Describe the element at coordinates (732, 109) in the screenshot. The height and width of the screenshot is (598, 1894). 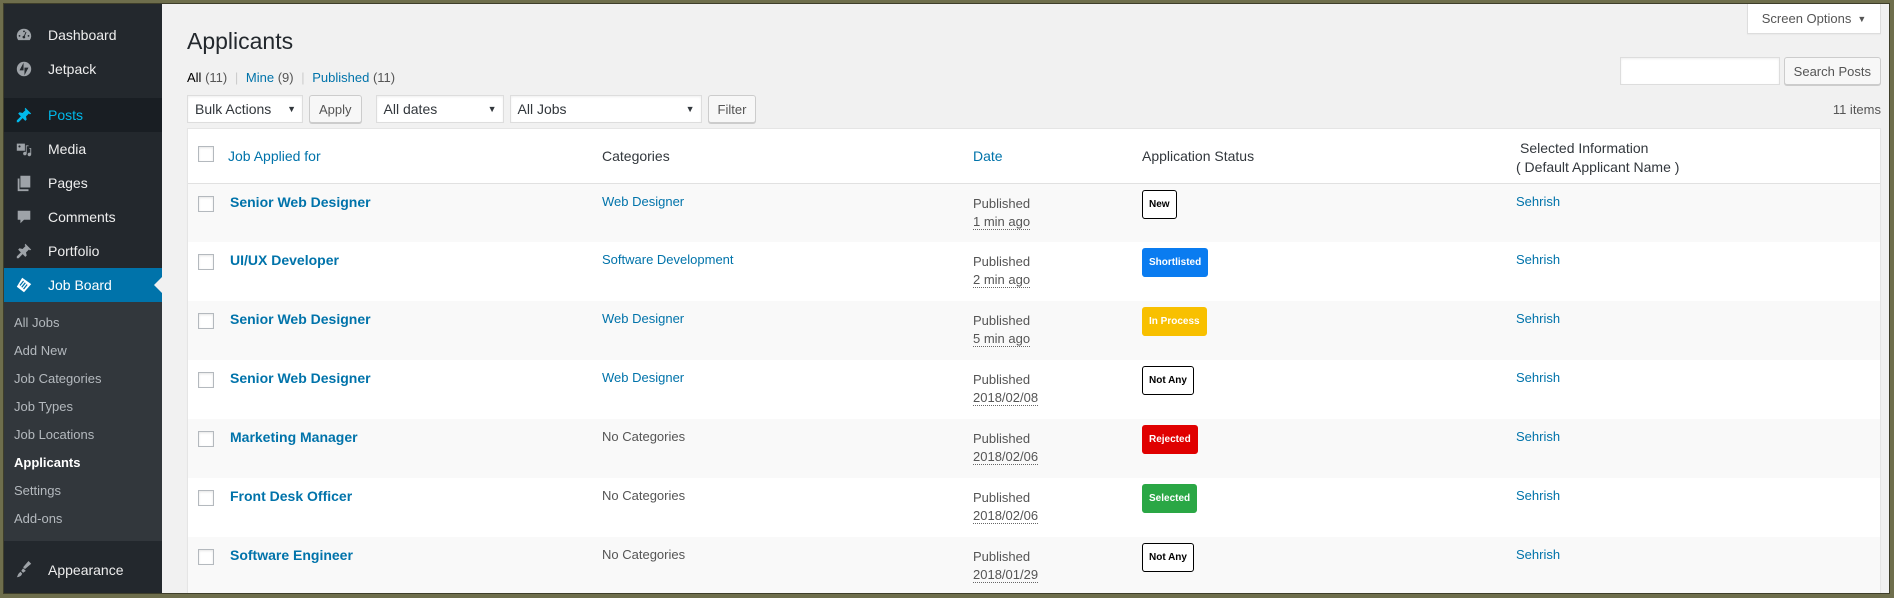
I see `filter-button: Filter` at that location.